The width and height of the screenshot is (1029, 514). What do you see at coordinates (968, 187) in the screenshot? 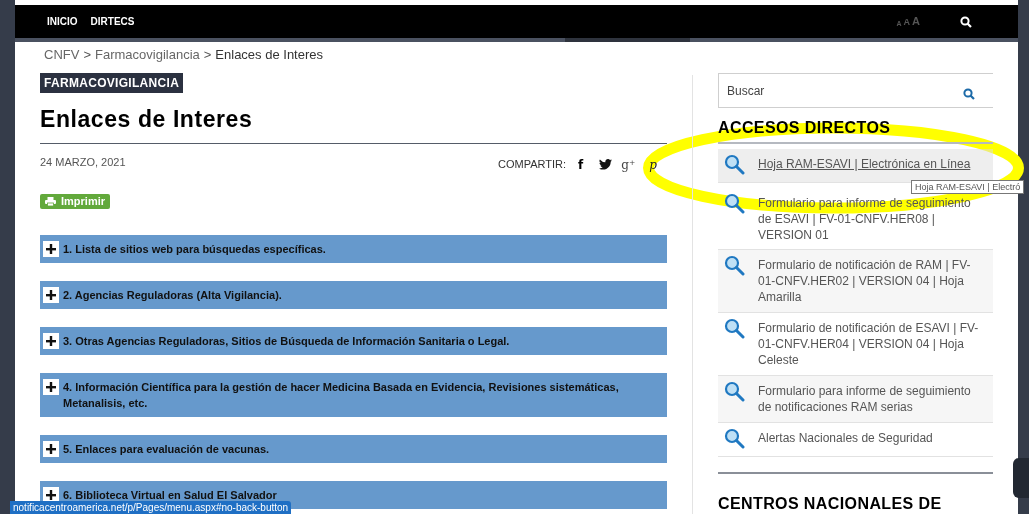
I see `tooltip: Hoja RAM-ESAVI | Electró` at bounding box center [968, 187].